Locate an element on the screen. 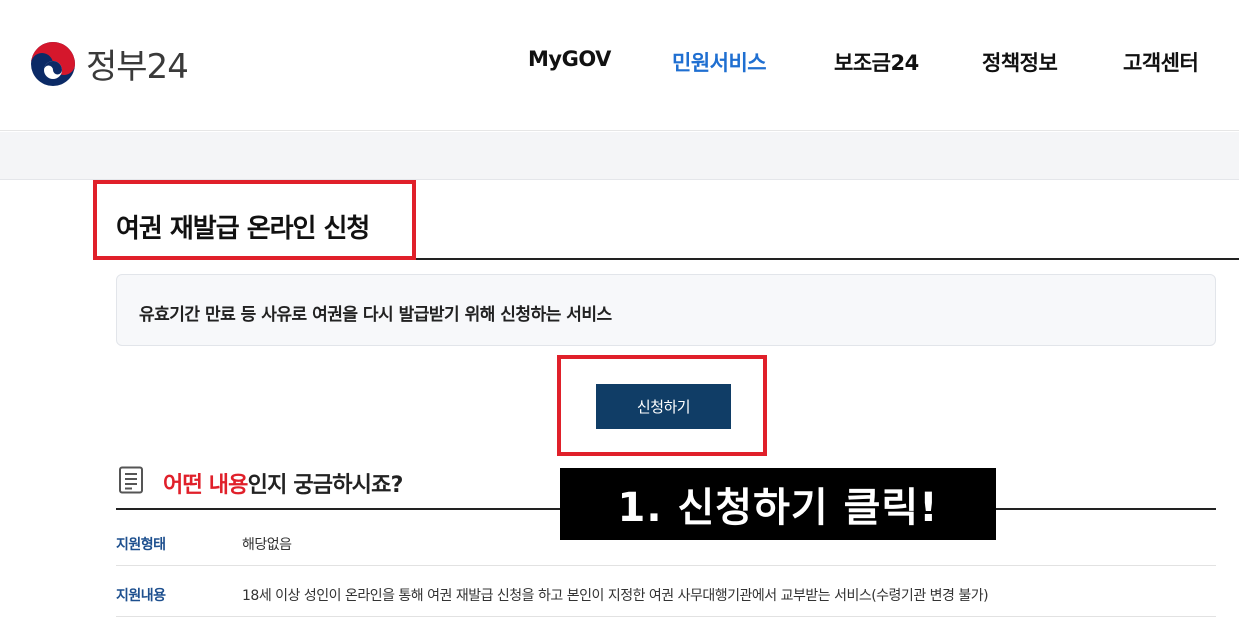 This screenshot has width=1239, height=639. title-divider is located at coordinates (827, 259).